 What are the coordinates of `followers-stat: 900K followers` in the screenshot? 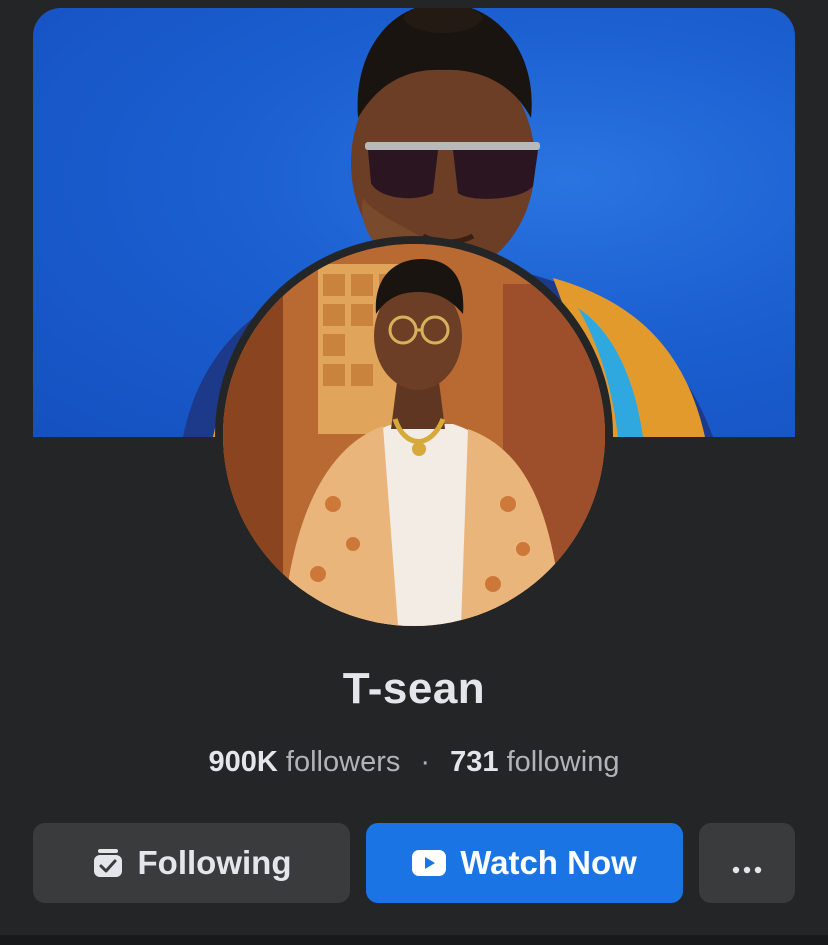 It's located at (309, 762).